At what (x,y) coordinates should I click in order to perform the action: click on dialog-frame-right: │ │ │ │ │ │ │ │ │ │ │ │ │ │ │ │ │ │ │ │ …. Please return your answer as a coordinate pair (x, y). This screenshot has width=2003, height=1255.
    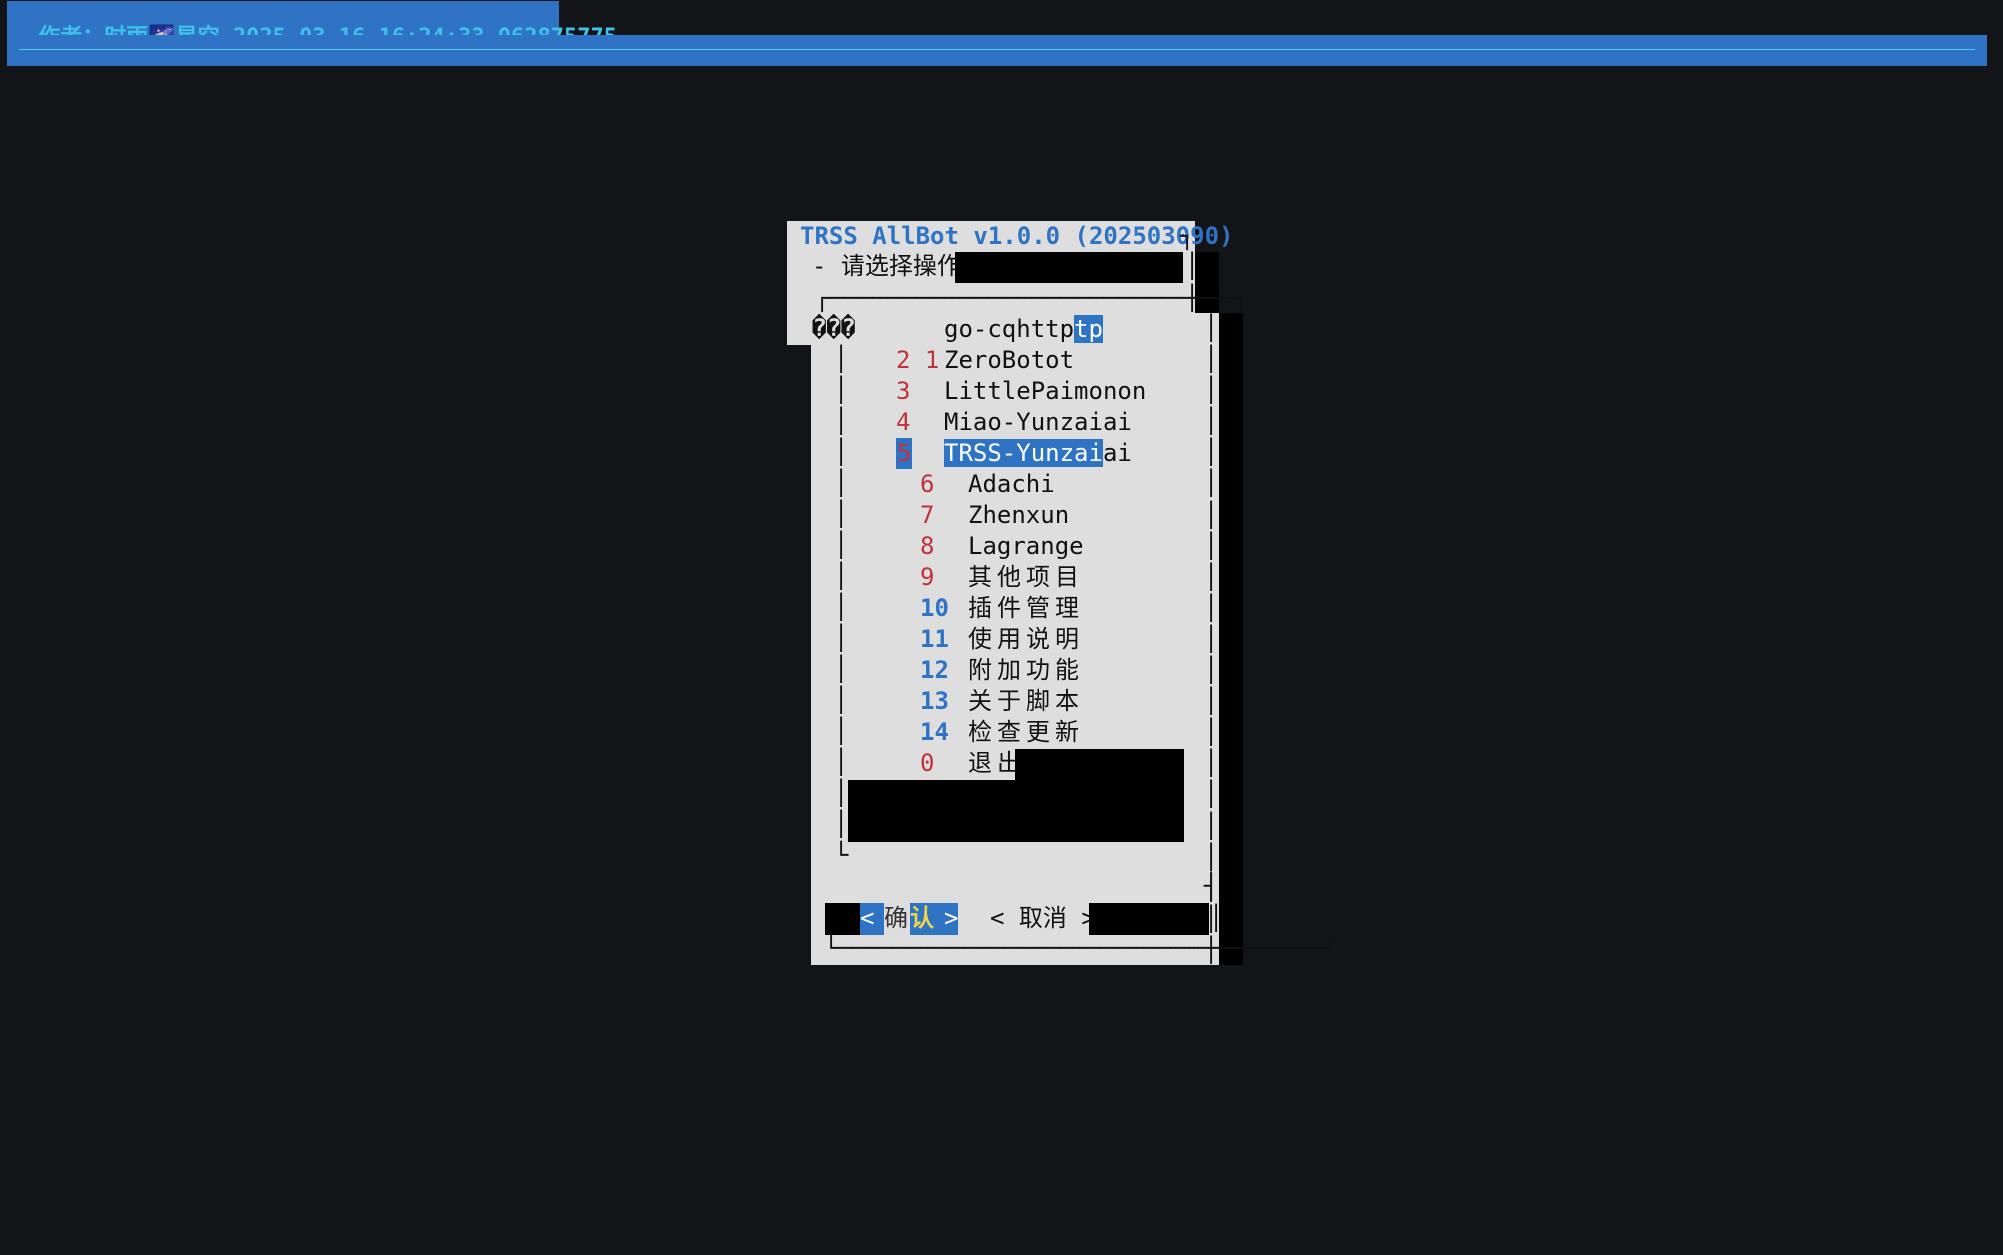
    Looking at the image, I should click on (1211, 639).